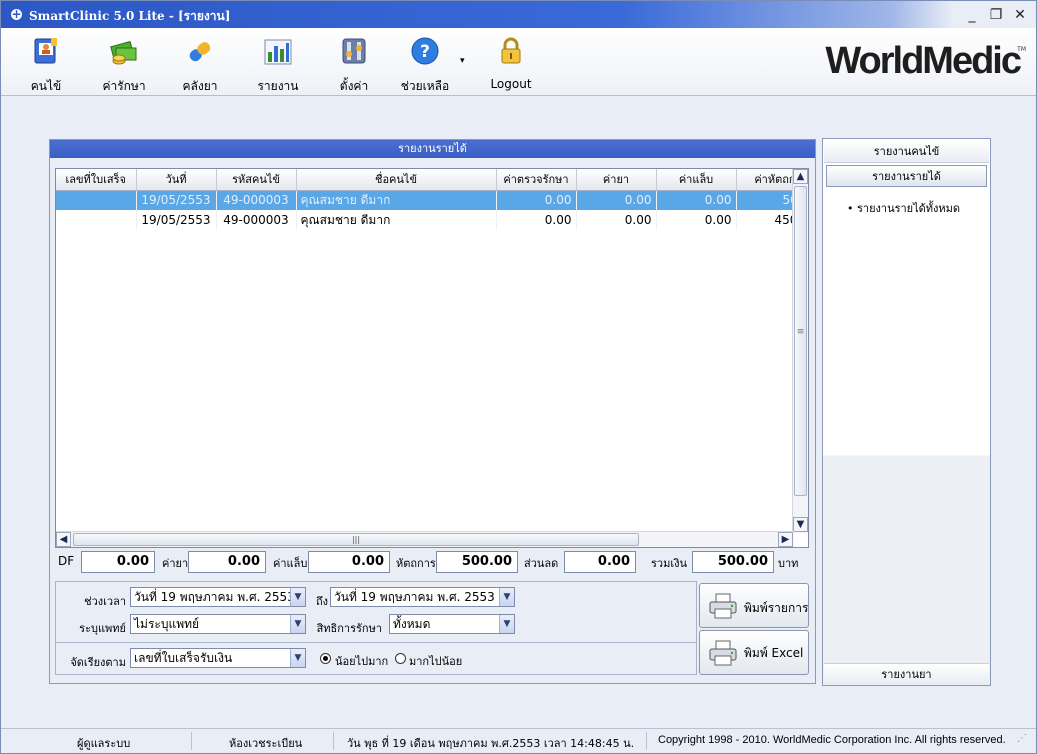 Image resolution: width=1037 pixels, height=754 pixels. Describe the element at coordinates (227, 562) in the screenshot. I see `drug-total-field: 0.00` at that location.